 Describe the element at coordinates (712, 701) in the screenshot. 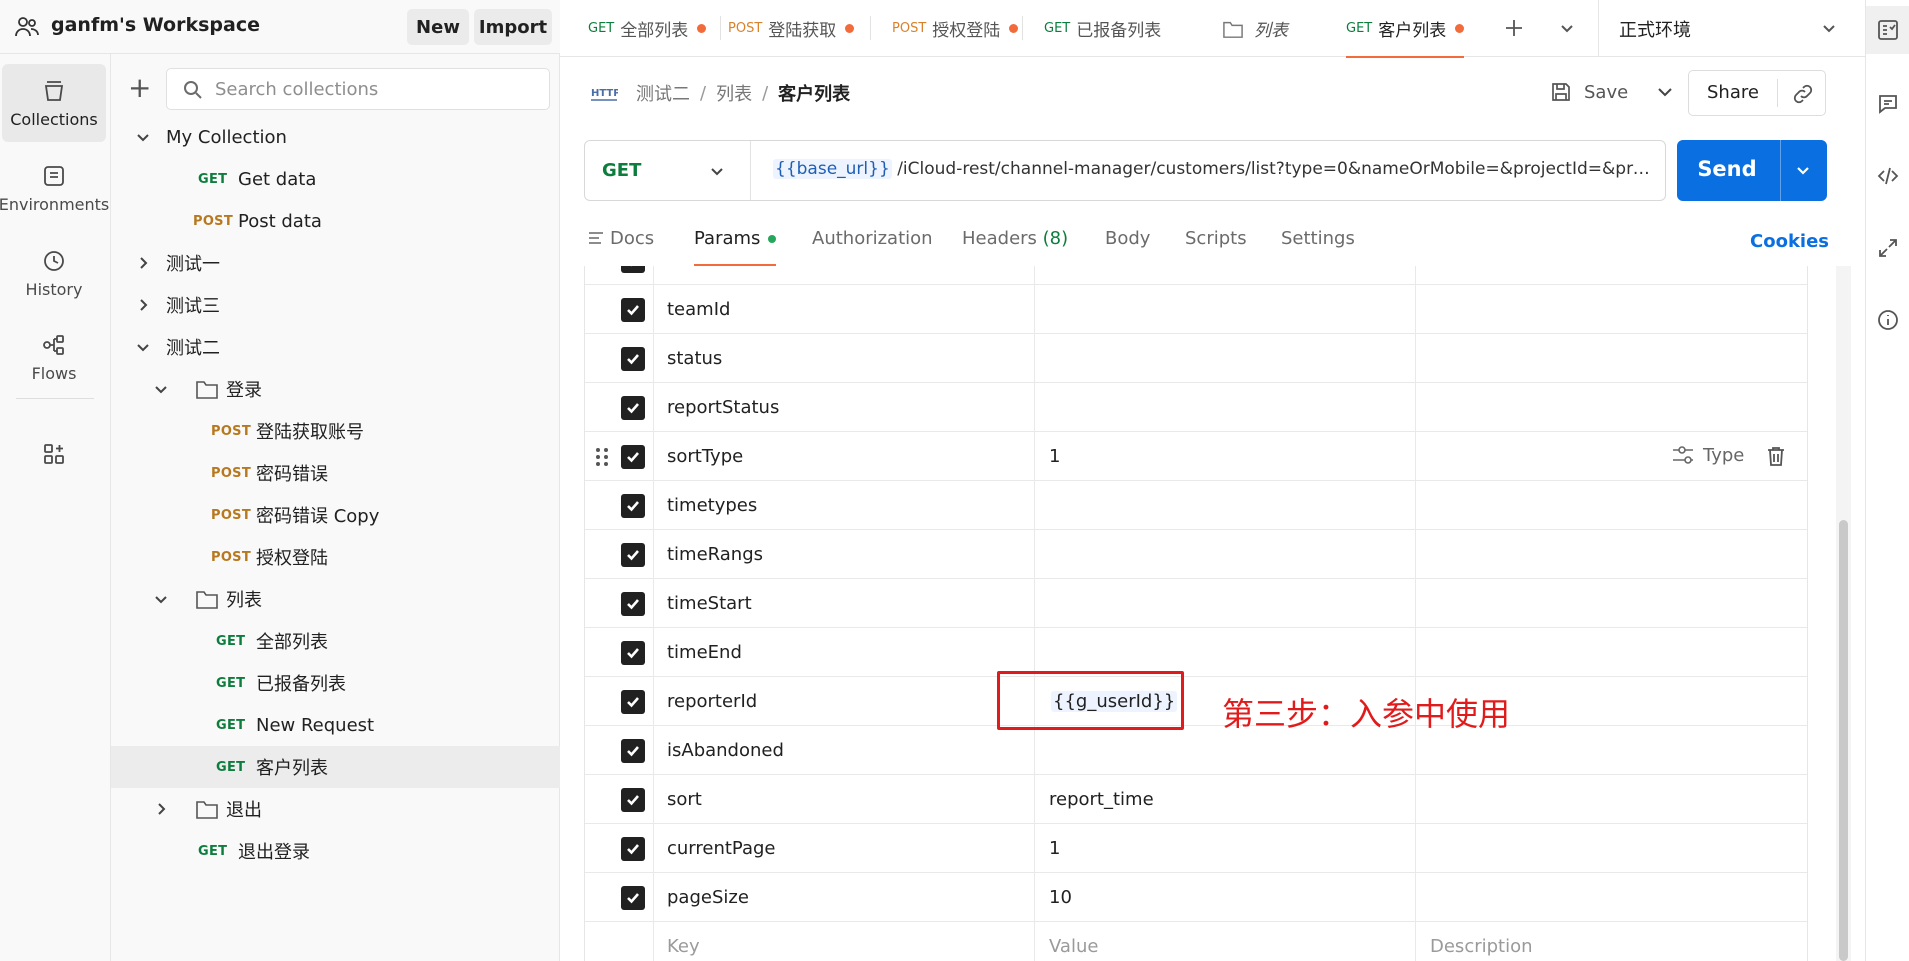

I see `param-key: reporterId` at that location.